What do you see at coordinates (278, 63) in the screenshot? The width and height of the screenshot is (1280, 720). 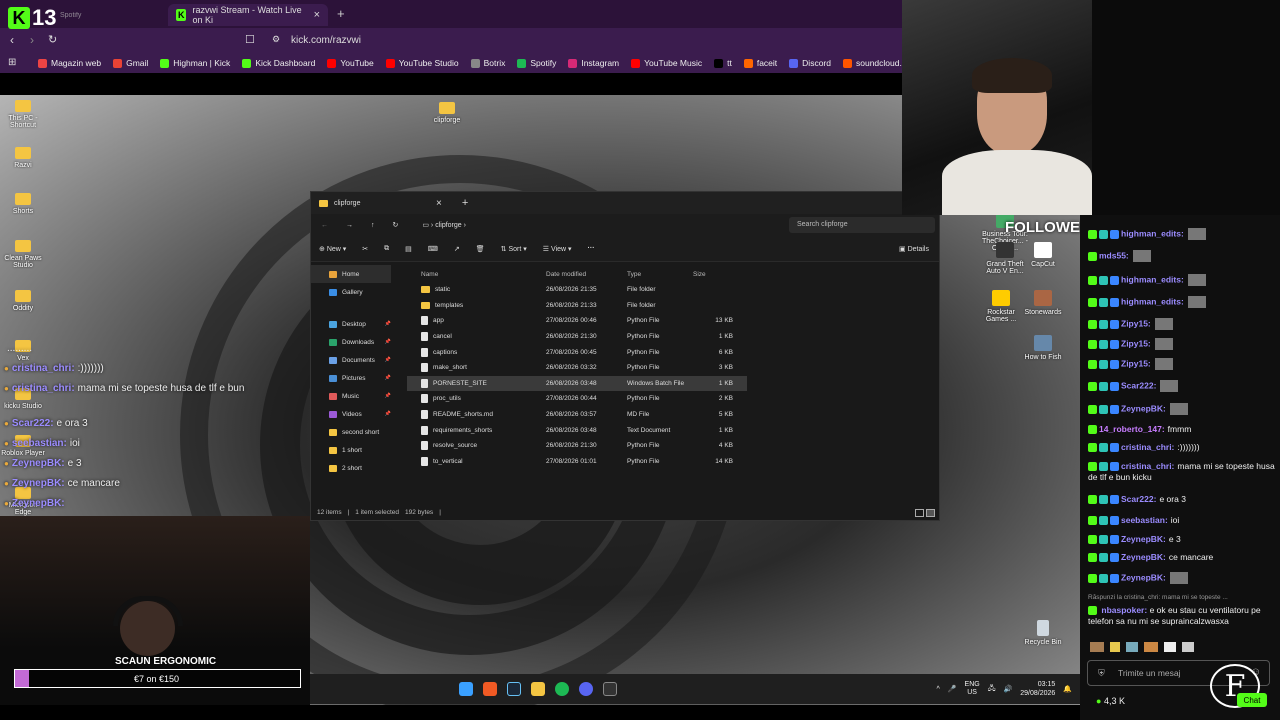 I see `bookmark-item: Kick Dashboard` at bounding box center [278, 63].